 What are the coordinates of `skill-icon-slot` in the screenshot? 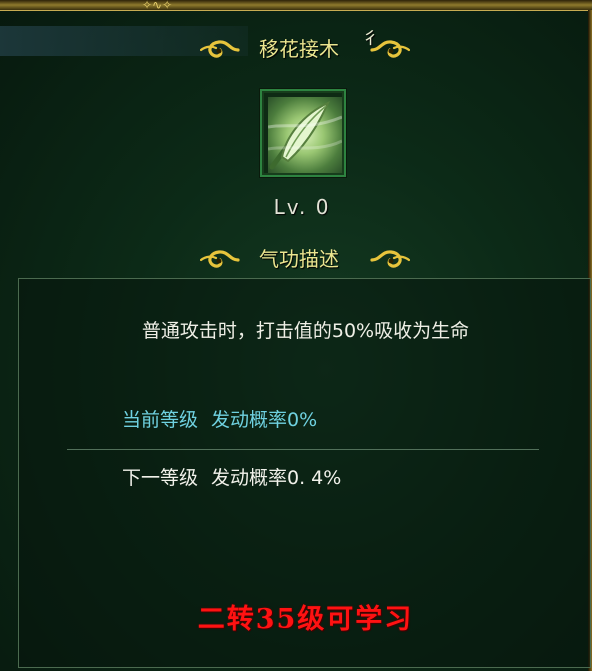 It's located at (303, 133).